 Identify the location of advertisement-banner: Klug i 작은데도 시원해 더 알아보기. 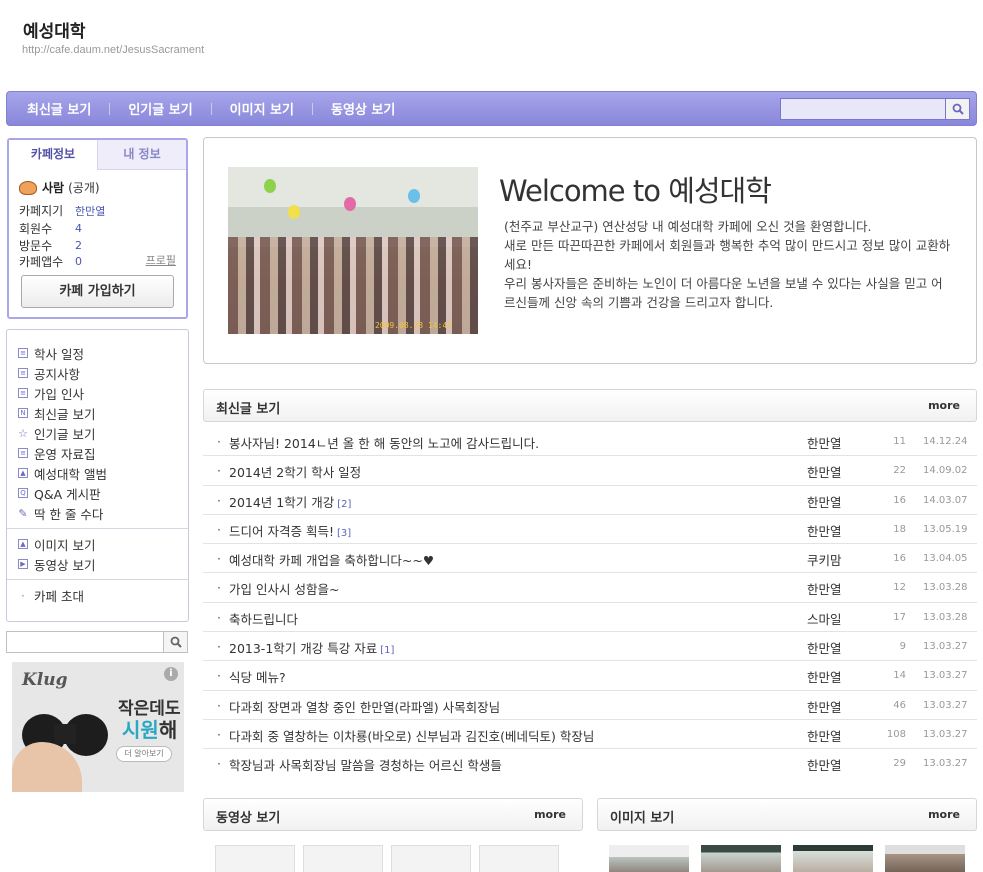
(98, 727).